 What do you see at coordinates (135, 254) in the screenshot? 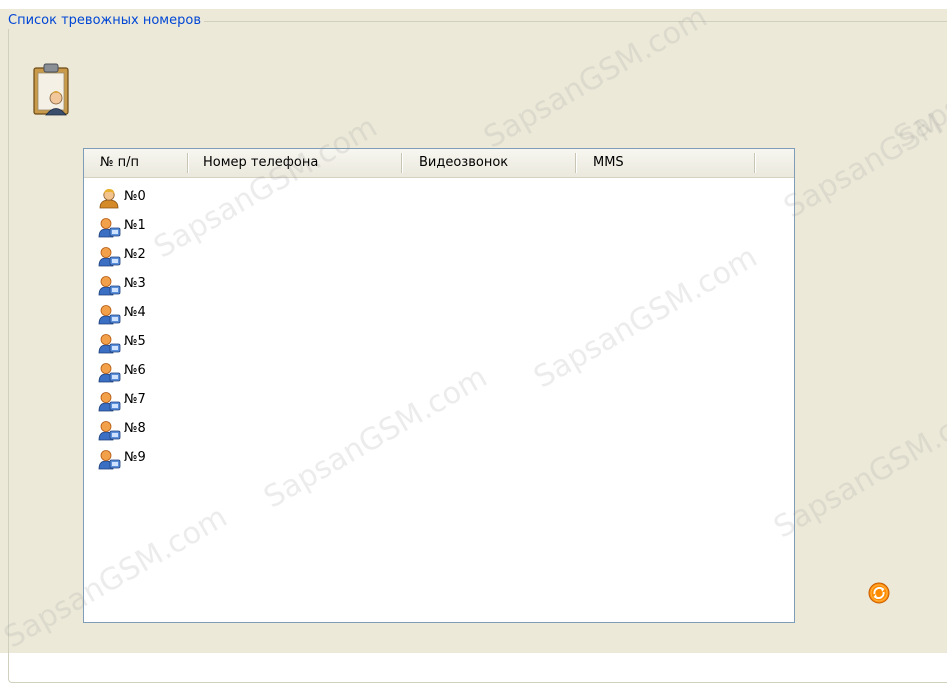
I see `list-item-label: №2` at bounding box center [135, 254].